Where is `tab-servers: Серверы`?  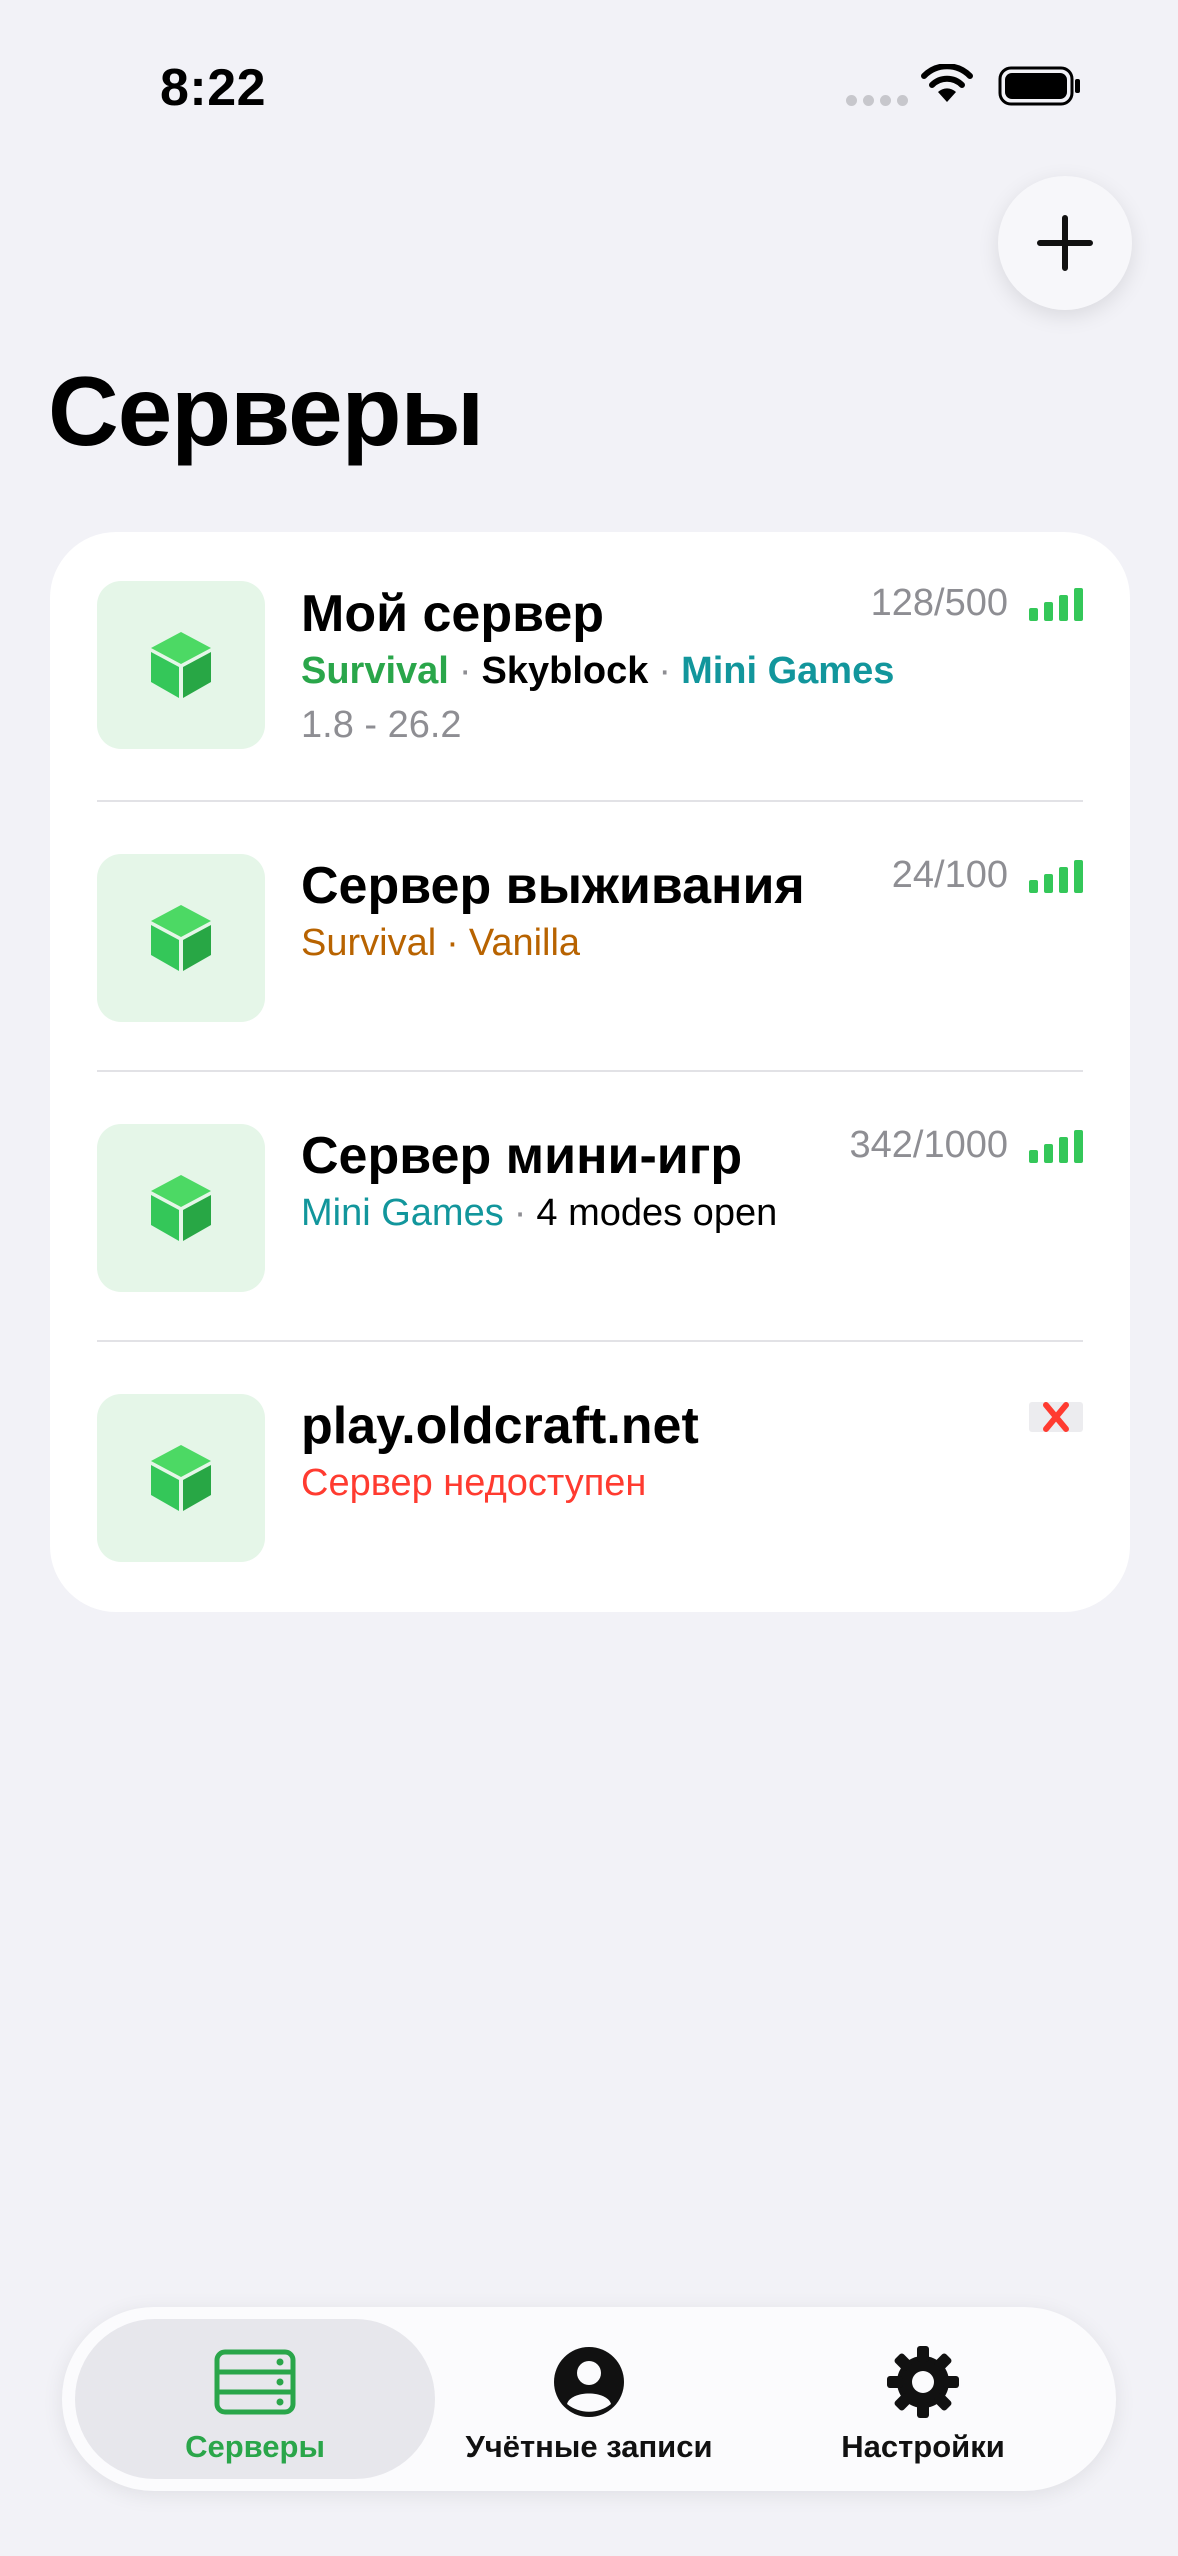 tab-servers: Серверы is located at coordinates (255, 2399).